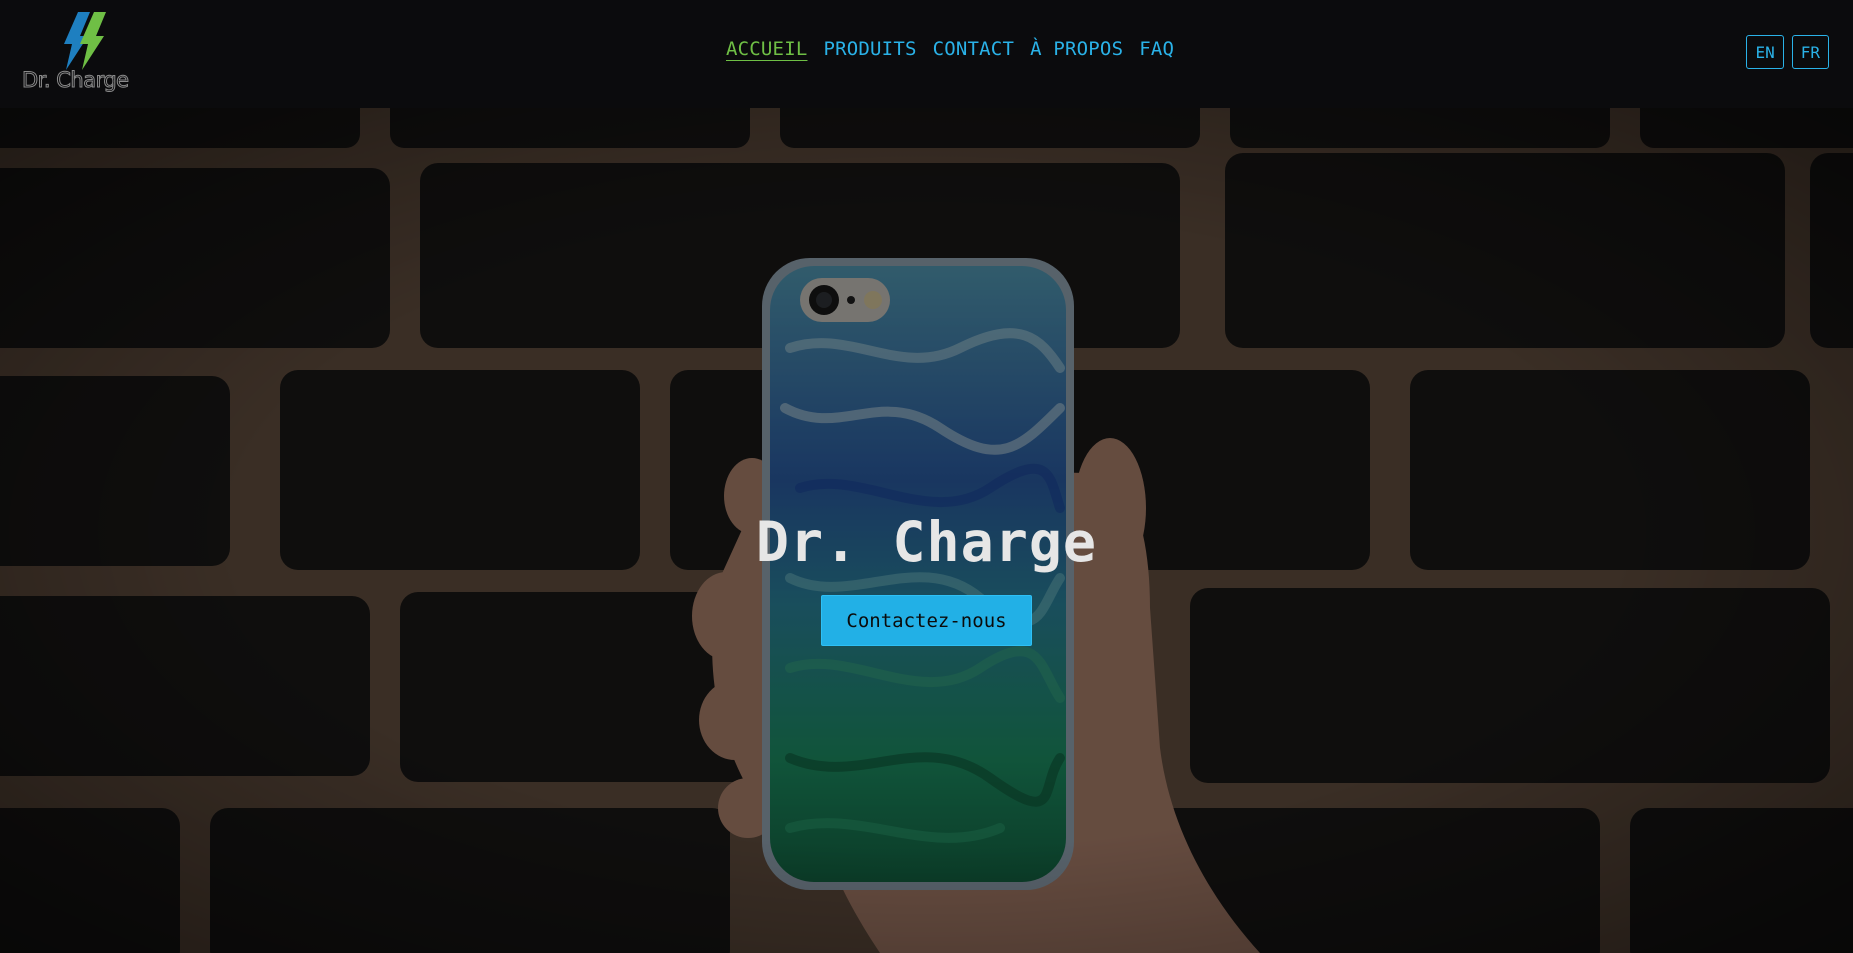 Image resolution: width=1853 pixels, height=953 pixels. I want to click on nav-item-contact: CONTACT, so click(973, 49).